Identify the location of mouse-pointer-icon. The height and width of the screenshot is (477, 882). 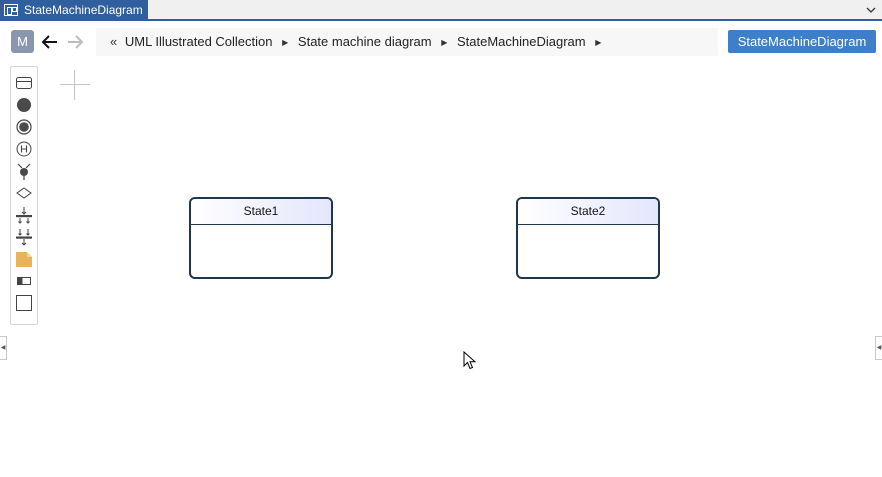
(470, 360).